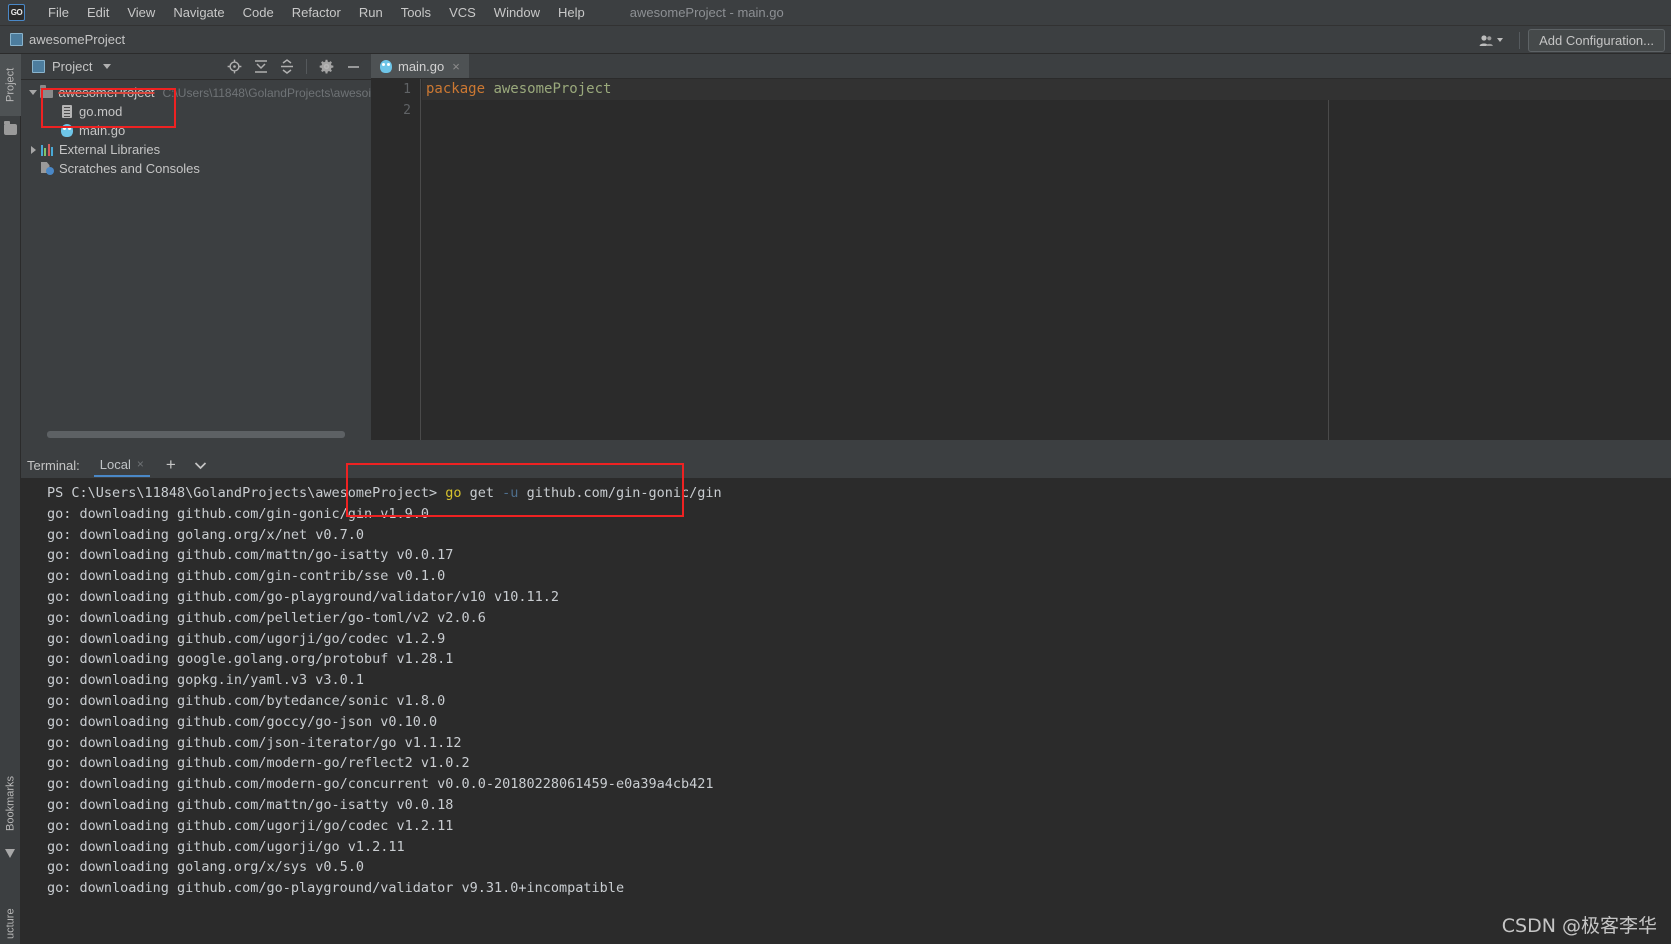 Image resolution: width=1671 pixels, height=944 pixels. I want to click on editor-tab-main-go: main.go ×, so click(420, 66).